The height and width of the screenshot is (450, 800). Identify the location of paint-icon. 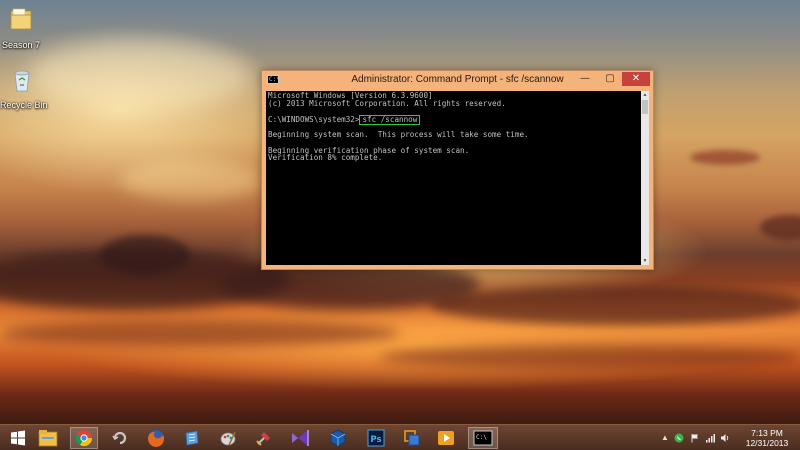
(228, 438).